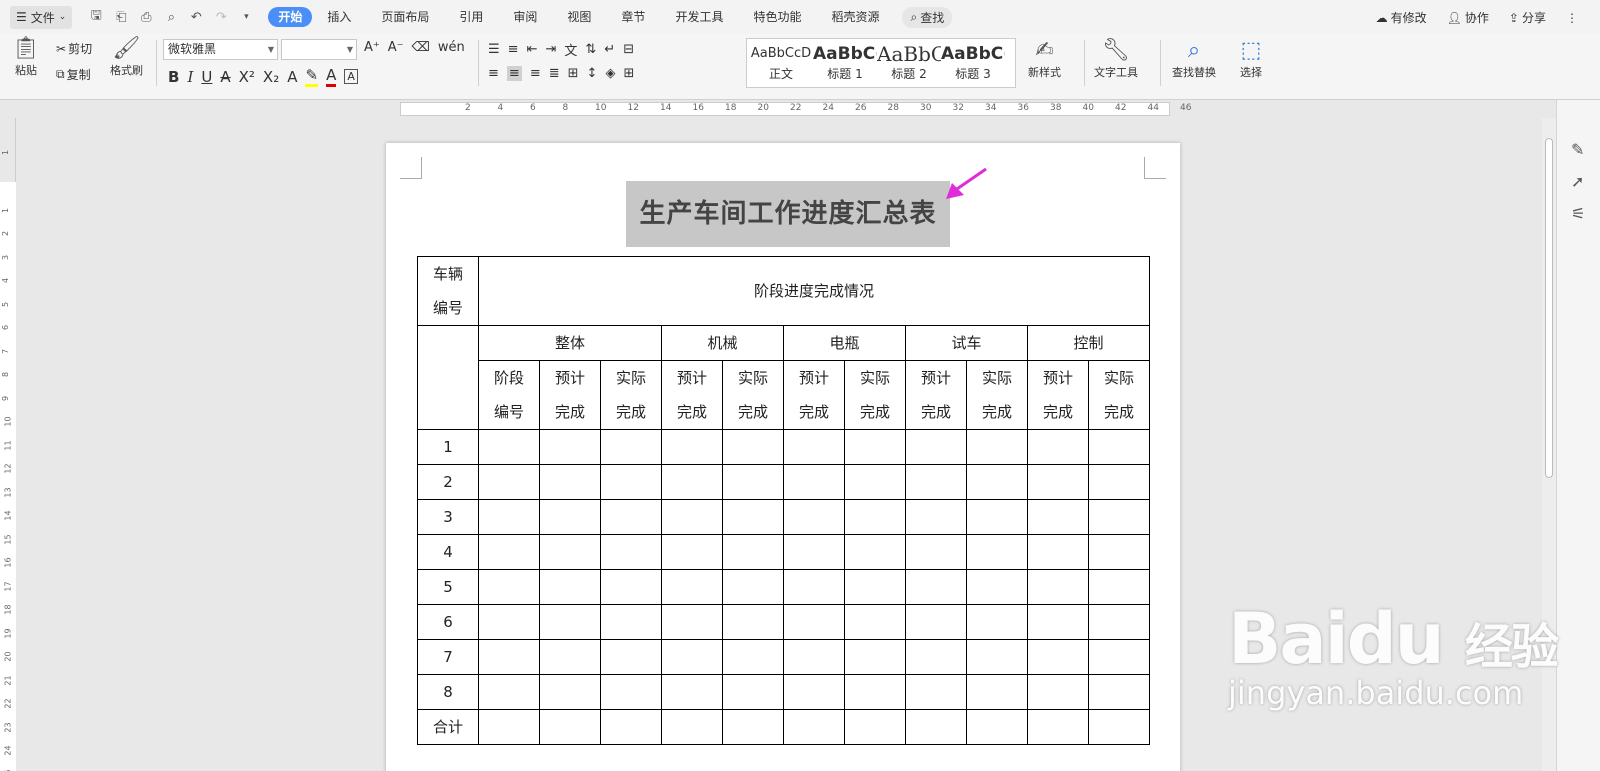 The image size is (1600, 771). I want to click on strikethrough-icon: A, so click(225, 77).